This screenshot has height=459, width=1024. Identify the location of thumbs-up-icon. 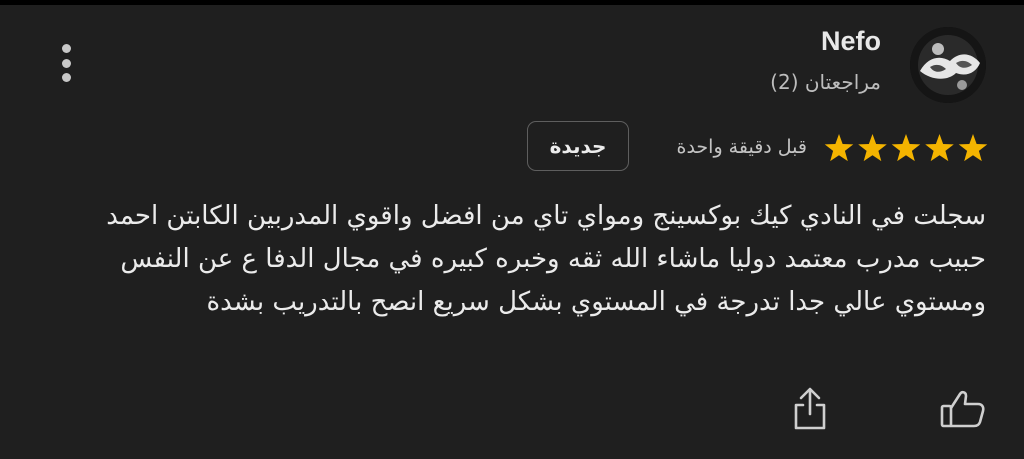
(962, 409).